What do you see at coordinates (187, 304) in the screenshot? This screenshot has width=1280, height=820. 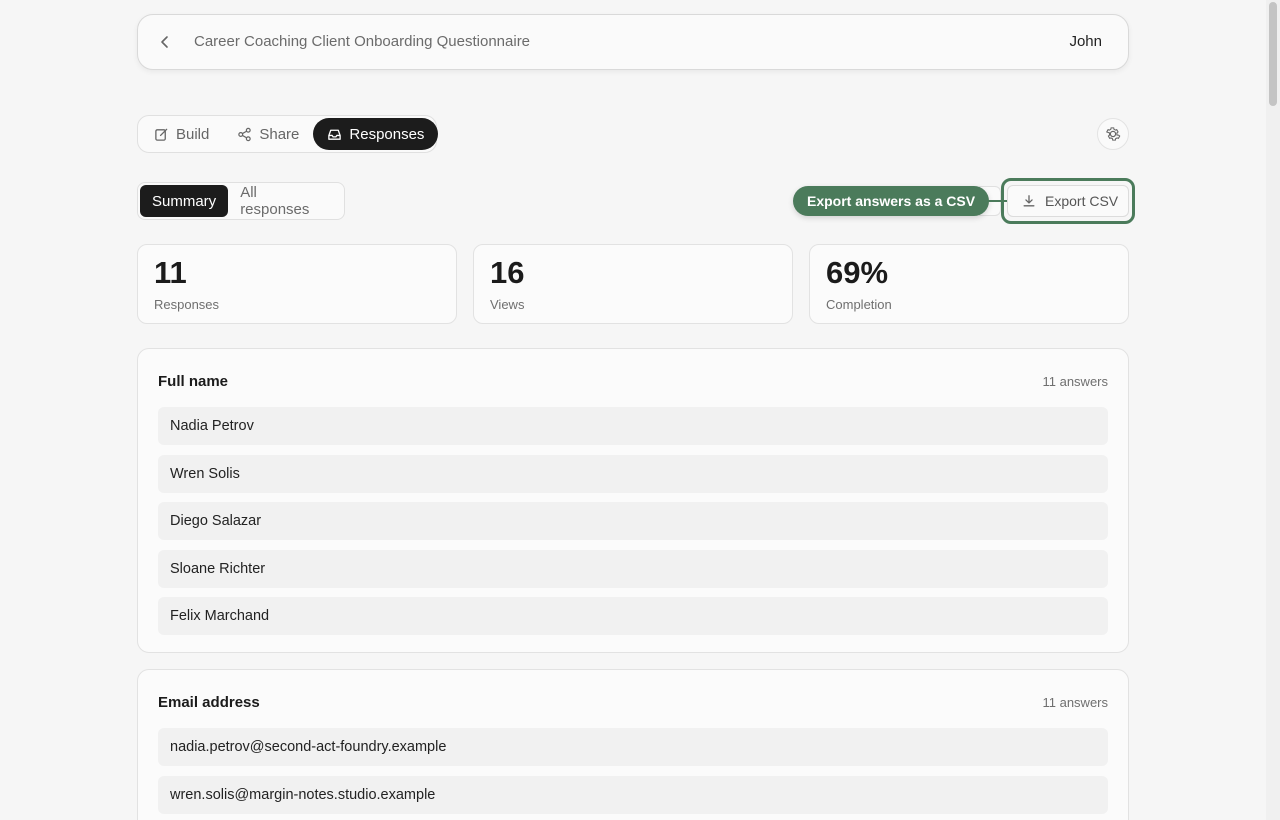 I see `stat-label: Responses` at bounding box center [187, 304].